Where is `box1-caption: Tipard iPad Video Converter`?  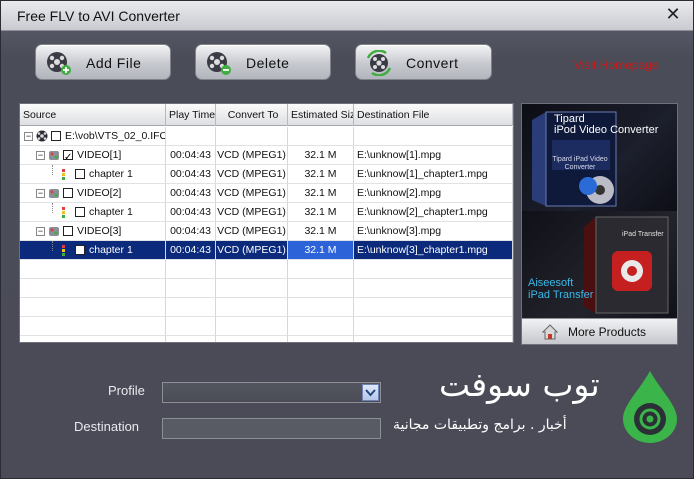 box1-caption: Tipard iPad Video Converter is located at coordinates (580, 163).